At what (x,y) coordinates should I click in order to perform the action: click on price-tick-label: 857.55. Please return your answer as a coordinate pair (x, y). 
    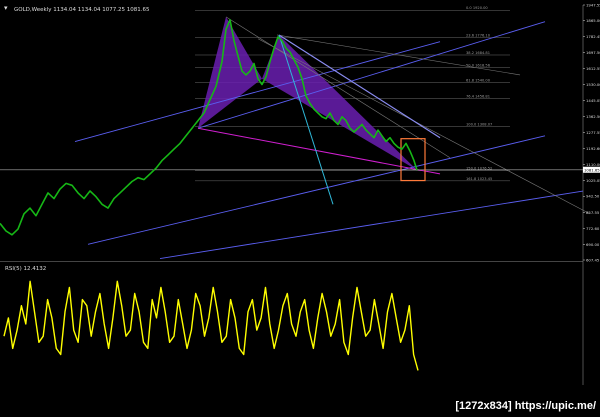
    Looking at the image, I should click on (593, 212).